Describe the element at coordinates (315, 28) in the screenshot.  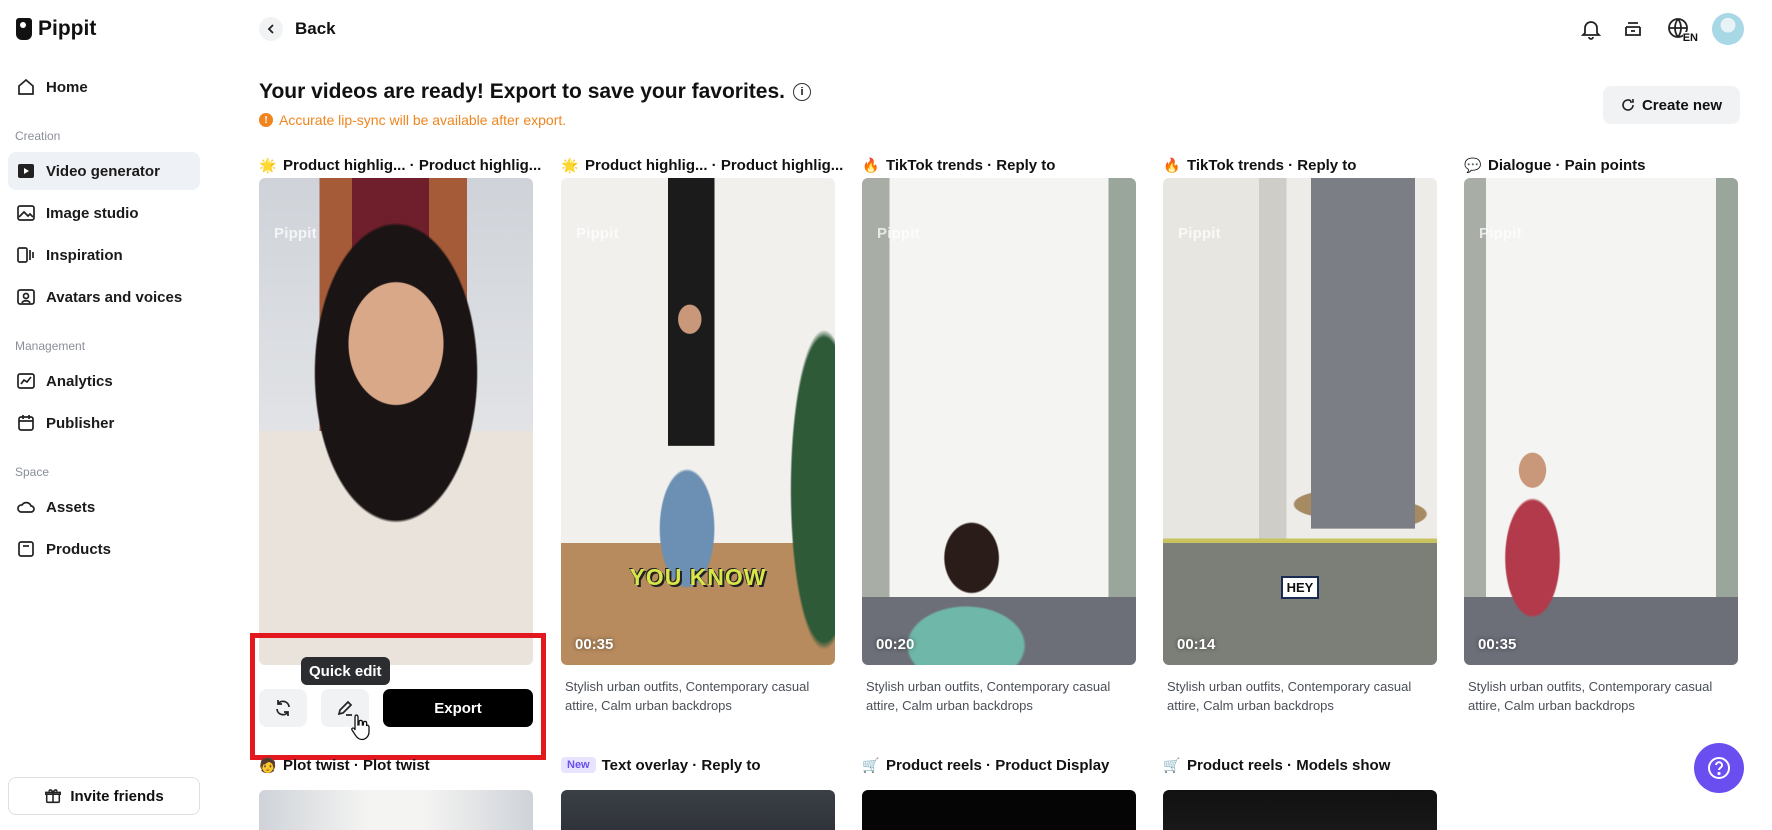
I see `back-label: Back` at that location.